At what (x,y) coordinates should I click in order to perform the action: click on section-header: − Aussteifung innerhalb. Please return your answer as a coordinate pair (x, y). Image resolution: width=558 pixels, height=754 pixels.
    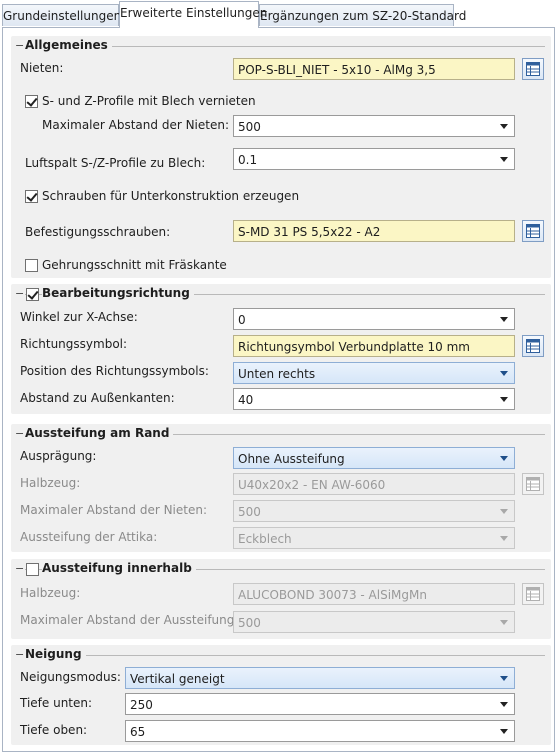
    Looking at the image, I should click on (281, 568).